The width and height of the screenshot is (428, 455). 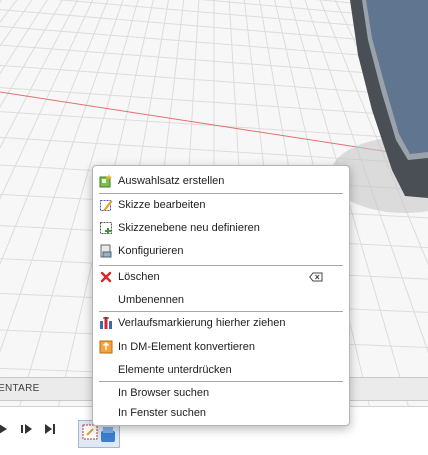 I want to click on menu-item-label: In Fenster suchen, so click(x=162, y=413).